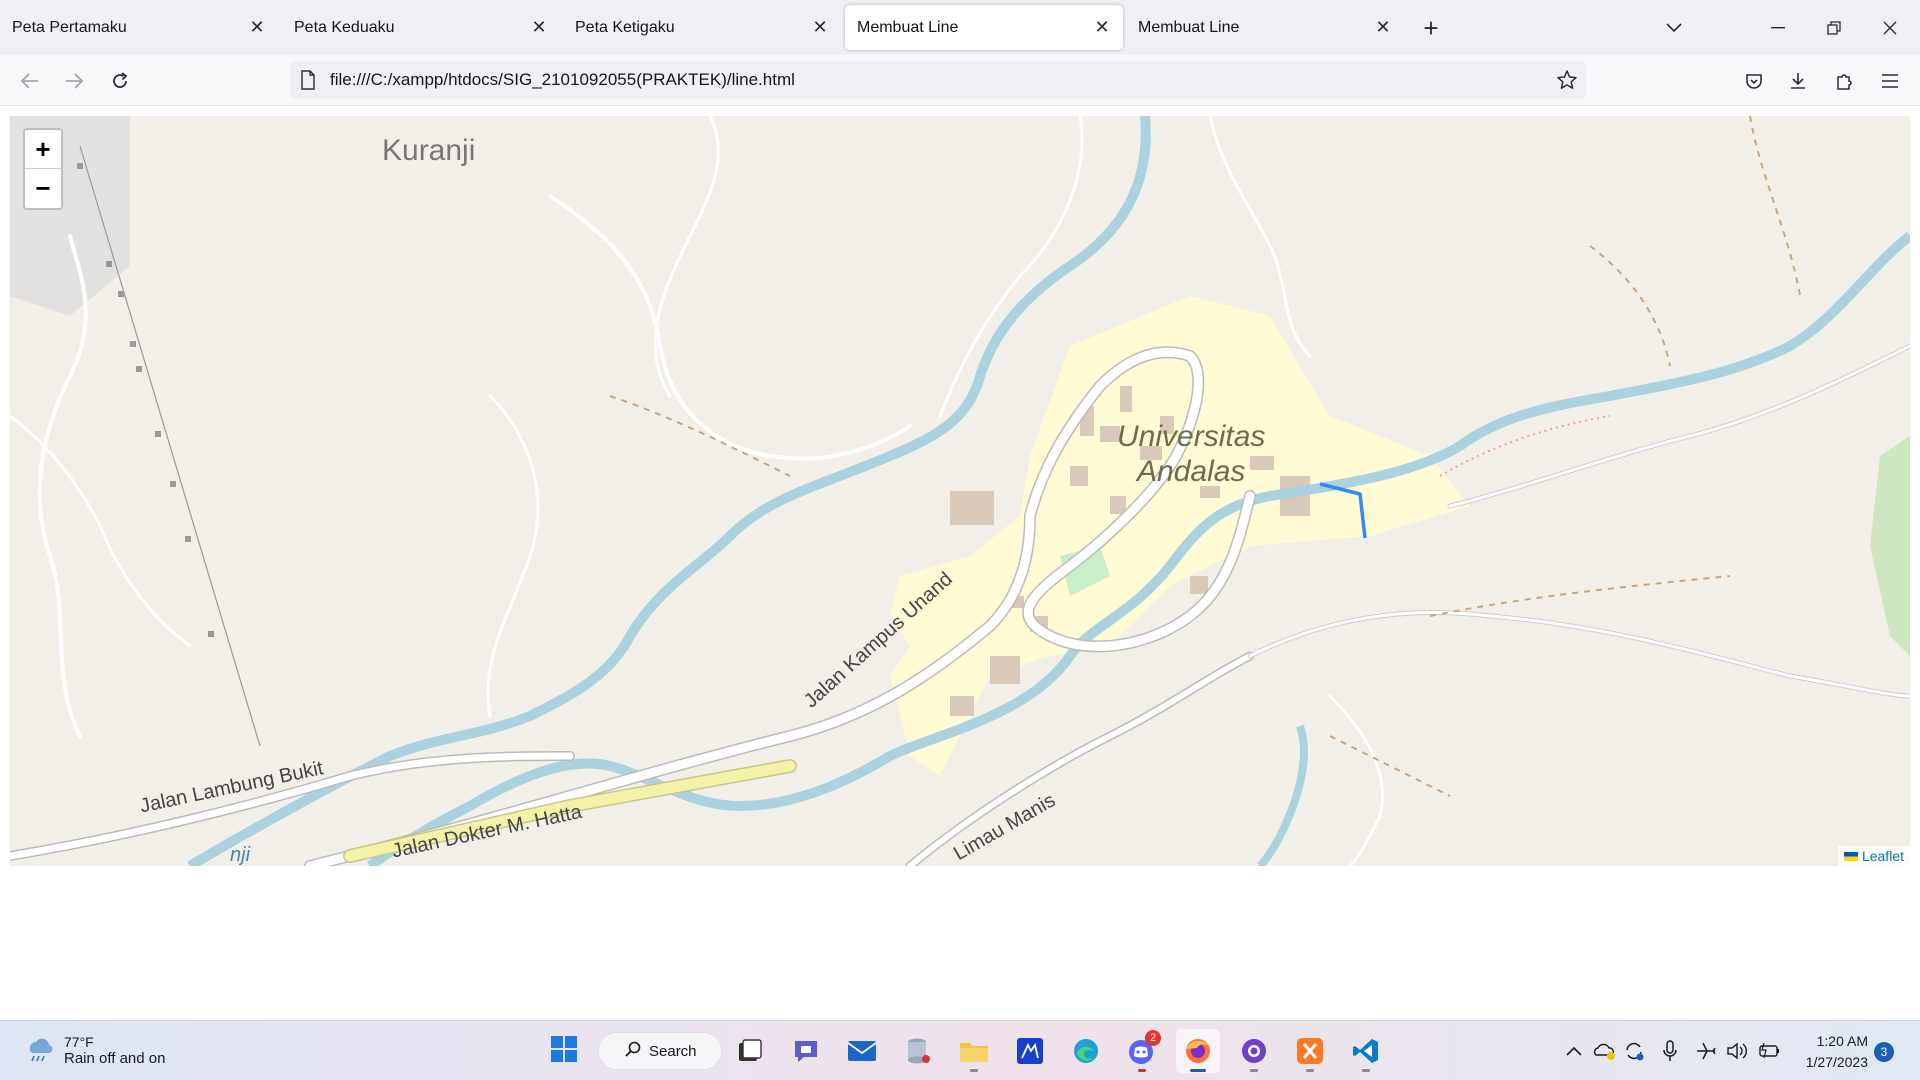  Describe the element at coordinates (974, 1051) in the screenshot. I see `file-explorer-icon` at that location.